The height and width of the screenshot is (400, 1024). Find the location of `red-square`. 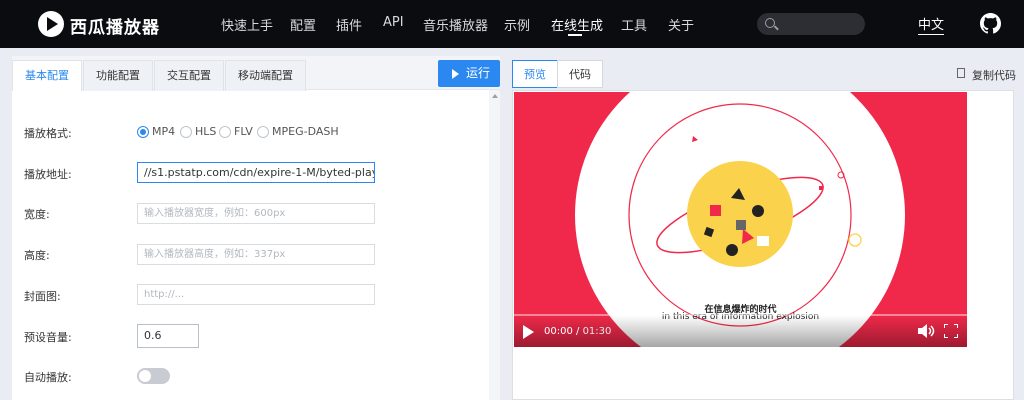

red-square is located at coordinates (715, 210).